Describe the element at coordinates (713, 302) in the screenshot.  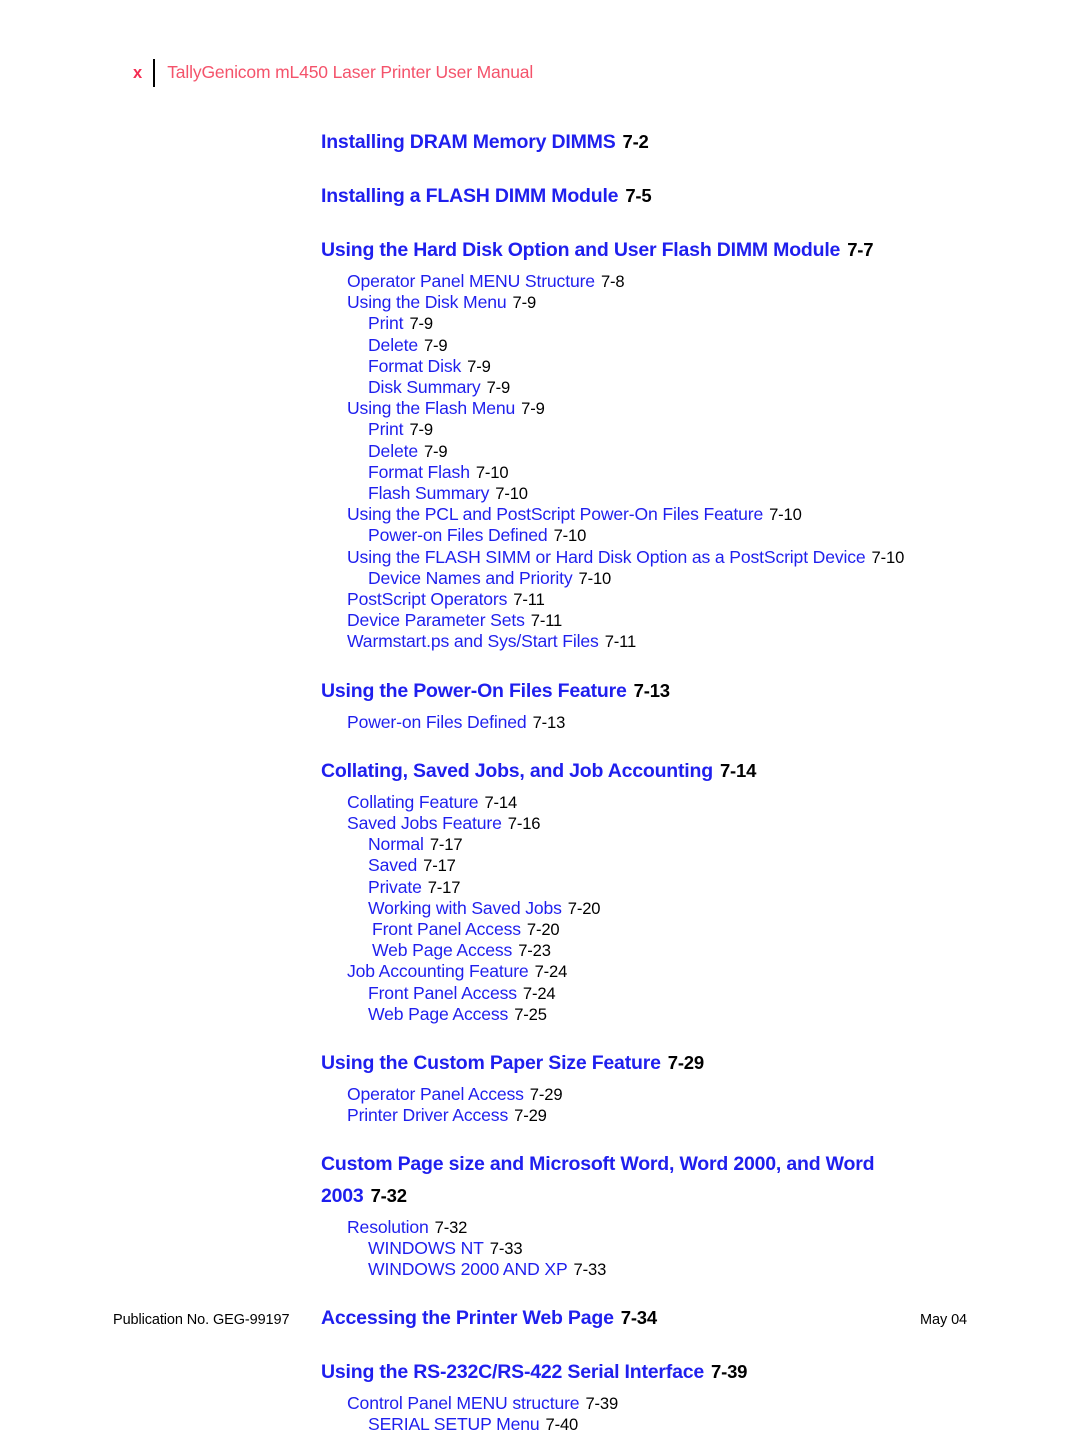
I see `toc-entry: Using the Disk Menu 7-9` at that location.